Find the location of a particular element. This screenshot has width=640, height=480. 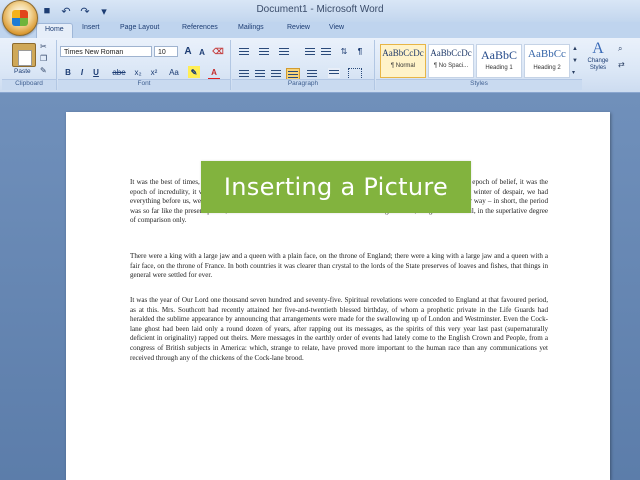

find-icon: ⌕ is located at coordinates (620, 49).